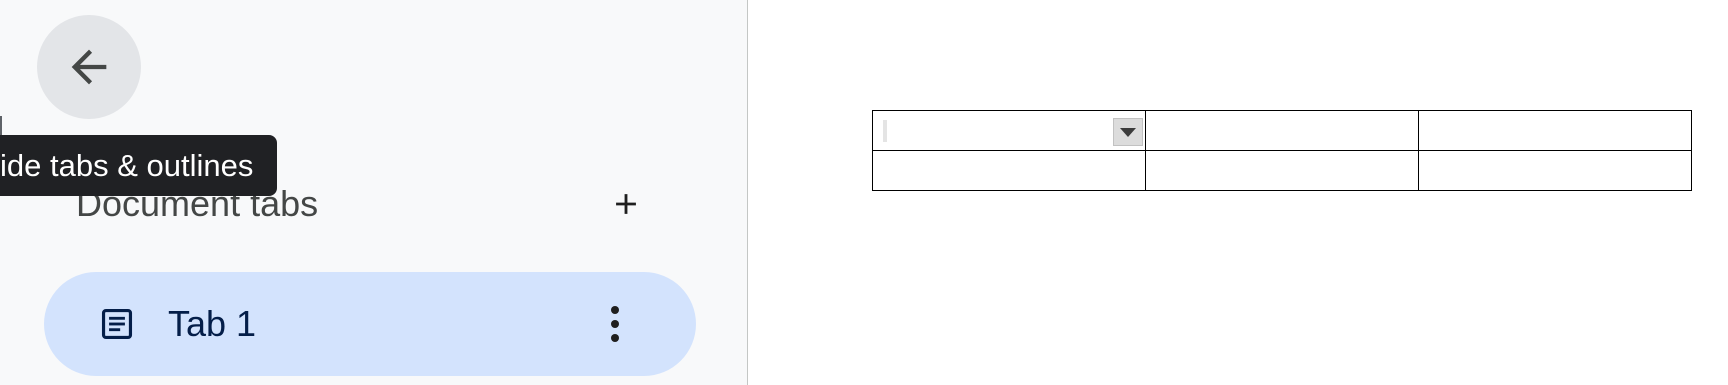 This screenshot has height=385, width=1728. I want to click on tooltip: ide tabs & outlines, so click(139, 165).